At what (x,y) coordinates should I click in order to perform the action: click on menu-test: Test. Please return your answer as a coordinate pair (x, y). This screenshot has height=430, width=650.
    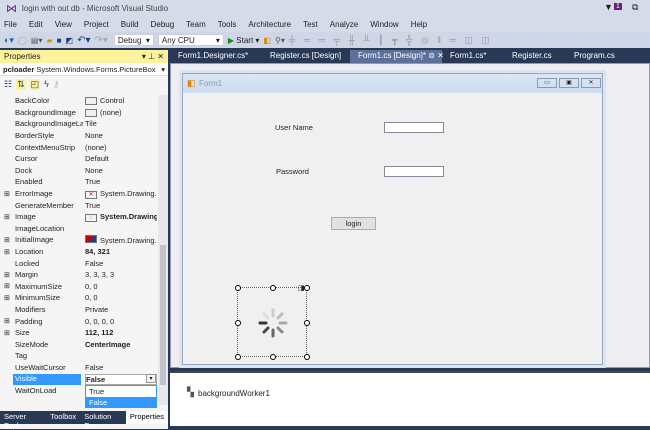
    Looking at the image, I should click on (310, 24).